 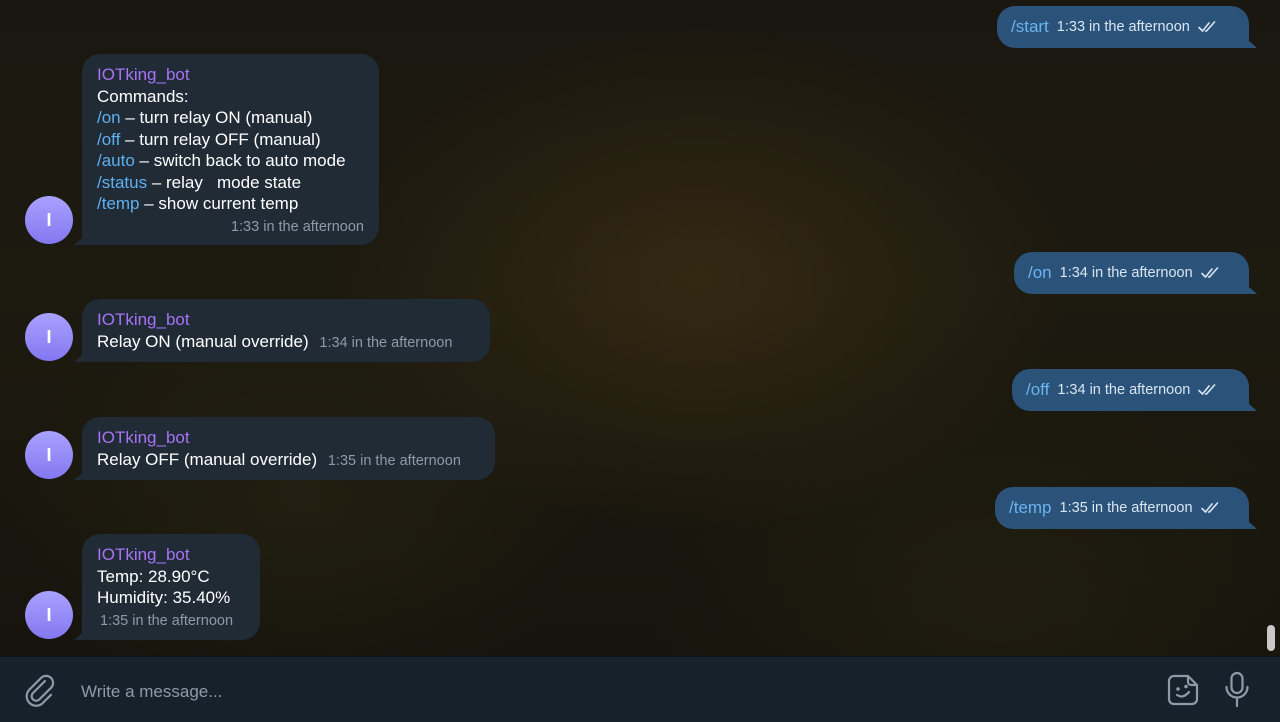 What do you see at coordinates (219, 203) in the screenshot?
I see `command-description: – show current temp` at bounding box center [219, 203].